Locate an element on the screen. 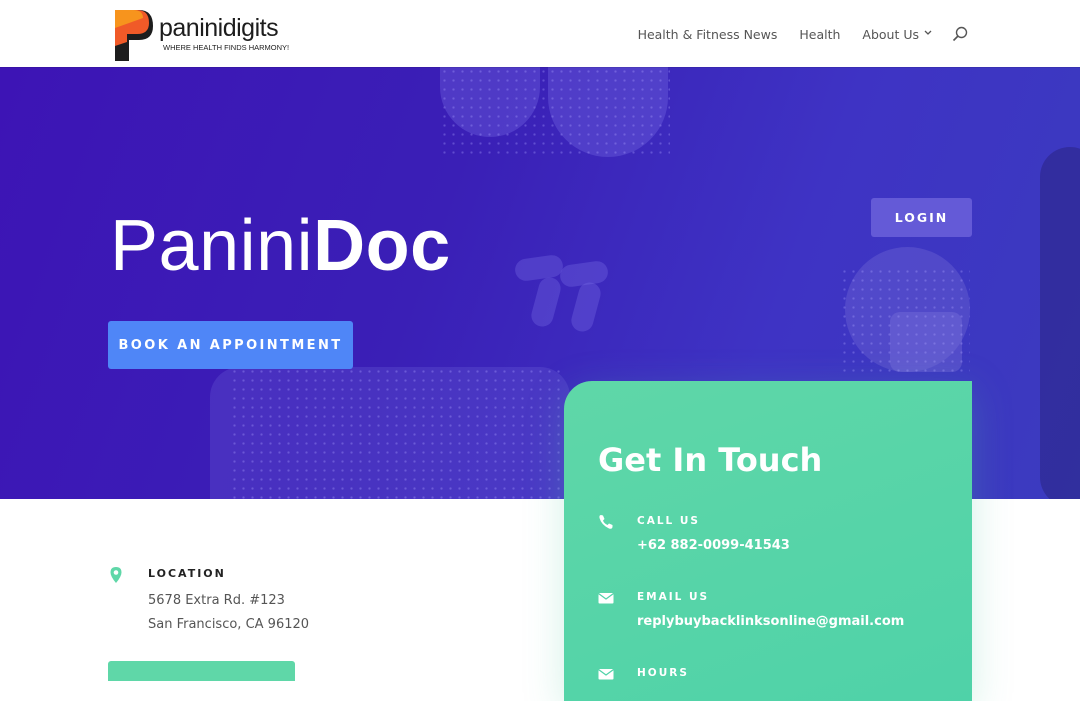 The height and width of the screenshot is (701, 1080). hero-title-light: Panini is located at coordinates (212, 246).